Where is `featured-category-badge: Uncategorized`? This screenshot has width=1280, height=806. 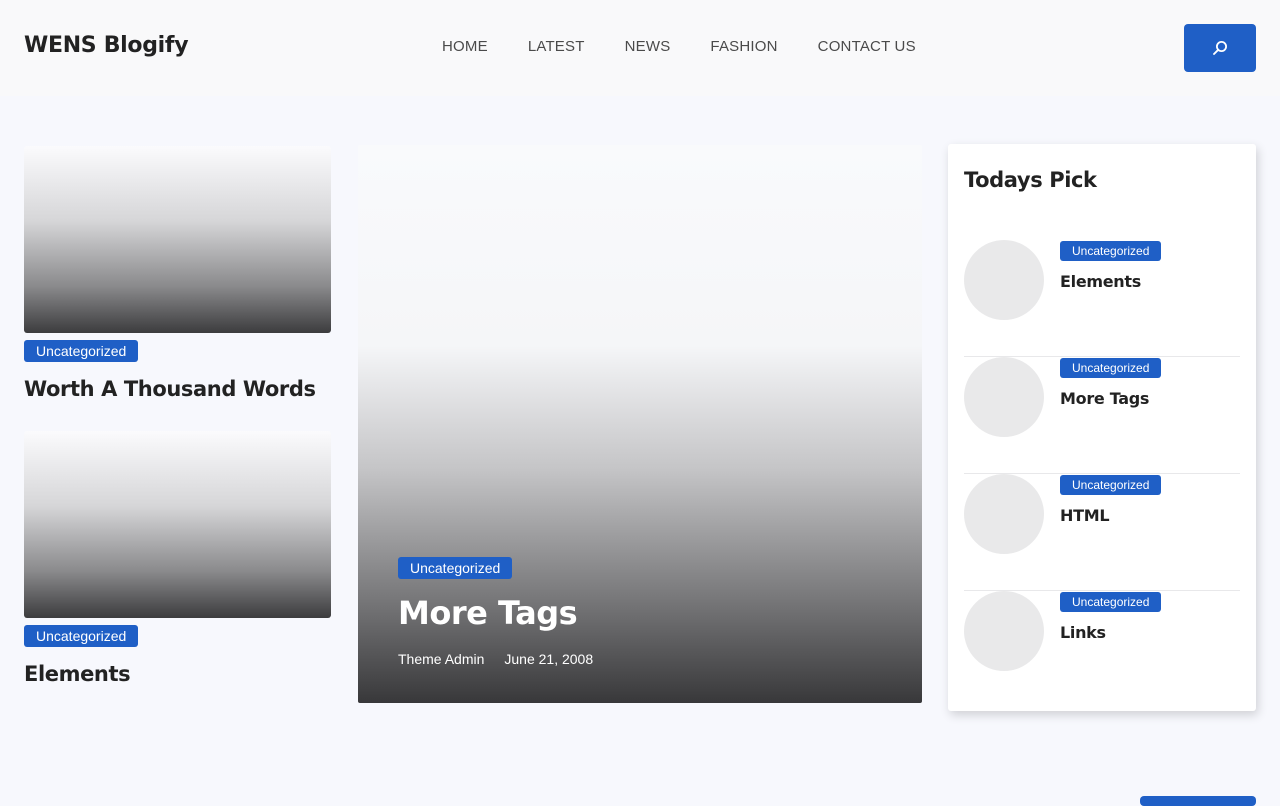 featured-category-badge: Uncategorized is located at coordinates (455, 568).